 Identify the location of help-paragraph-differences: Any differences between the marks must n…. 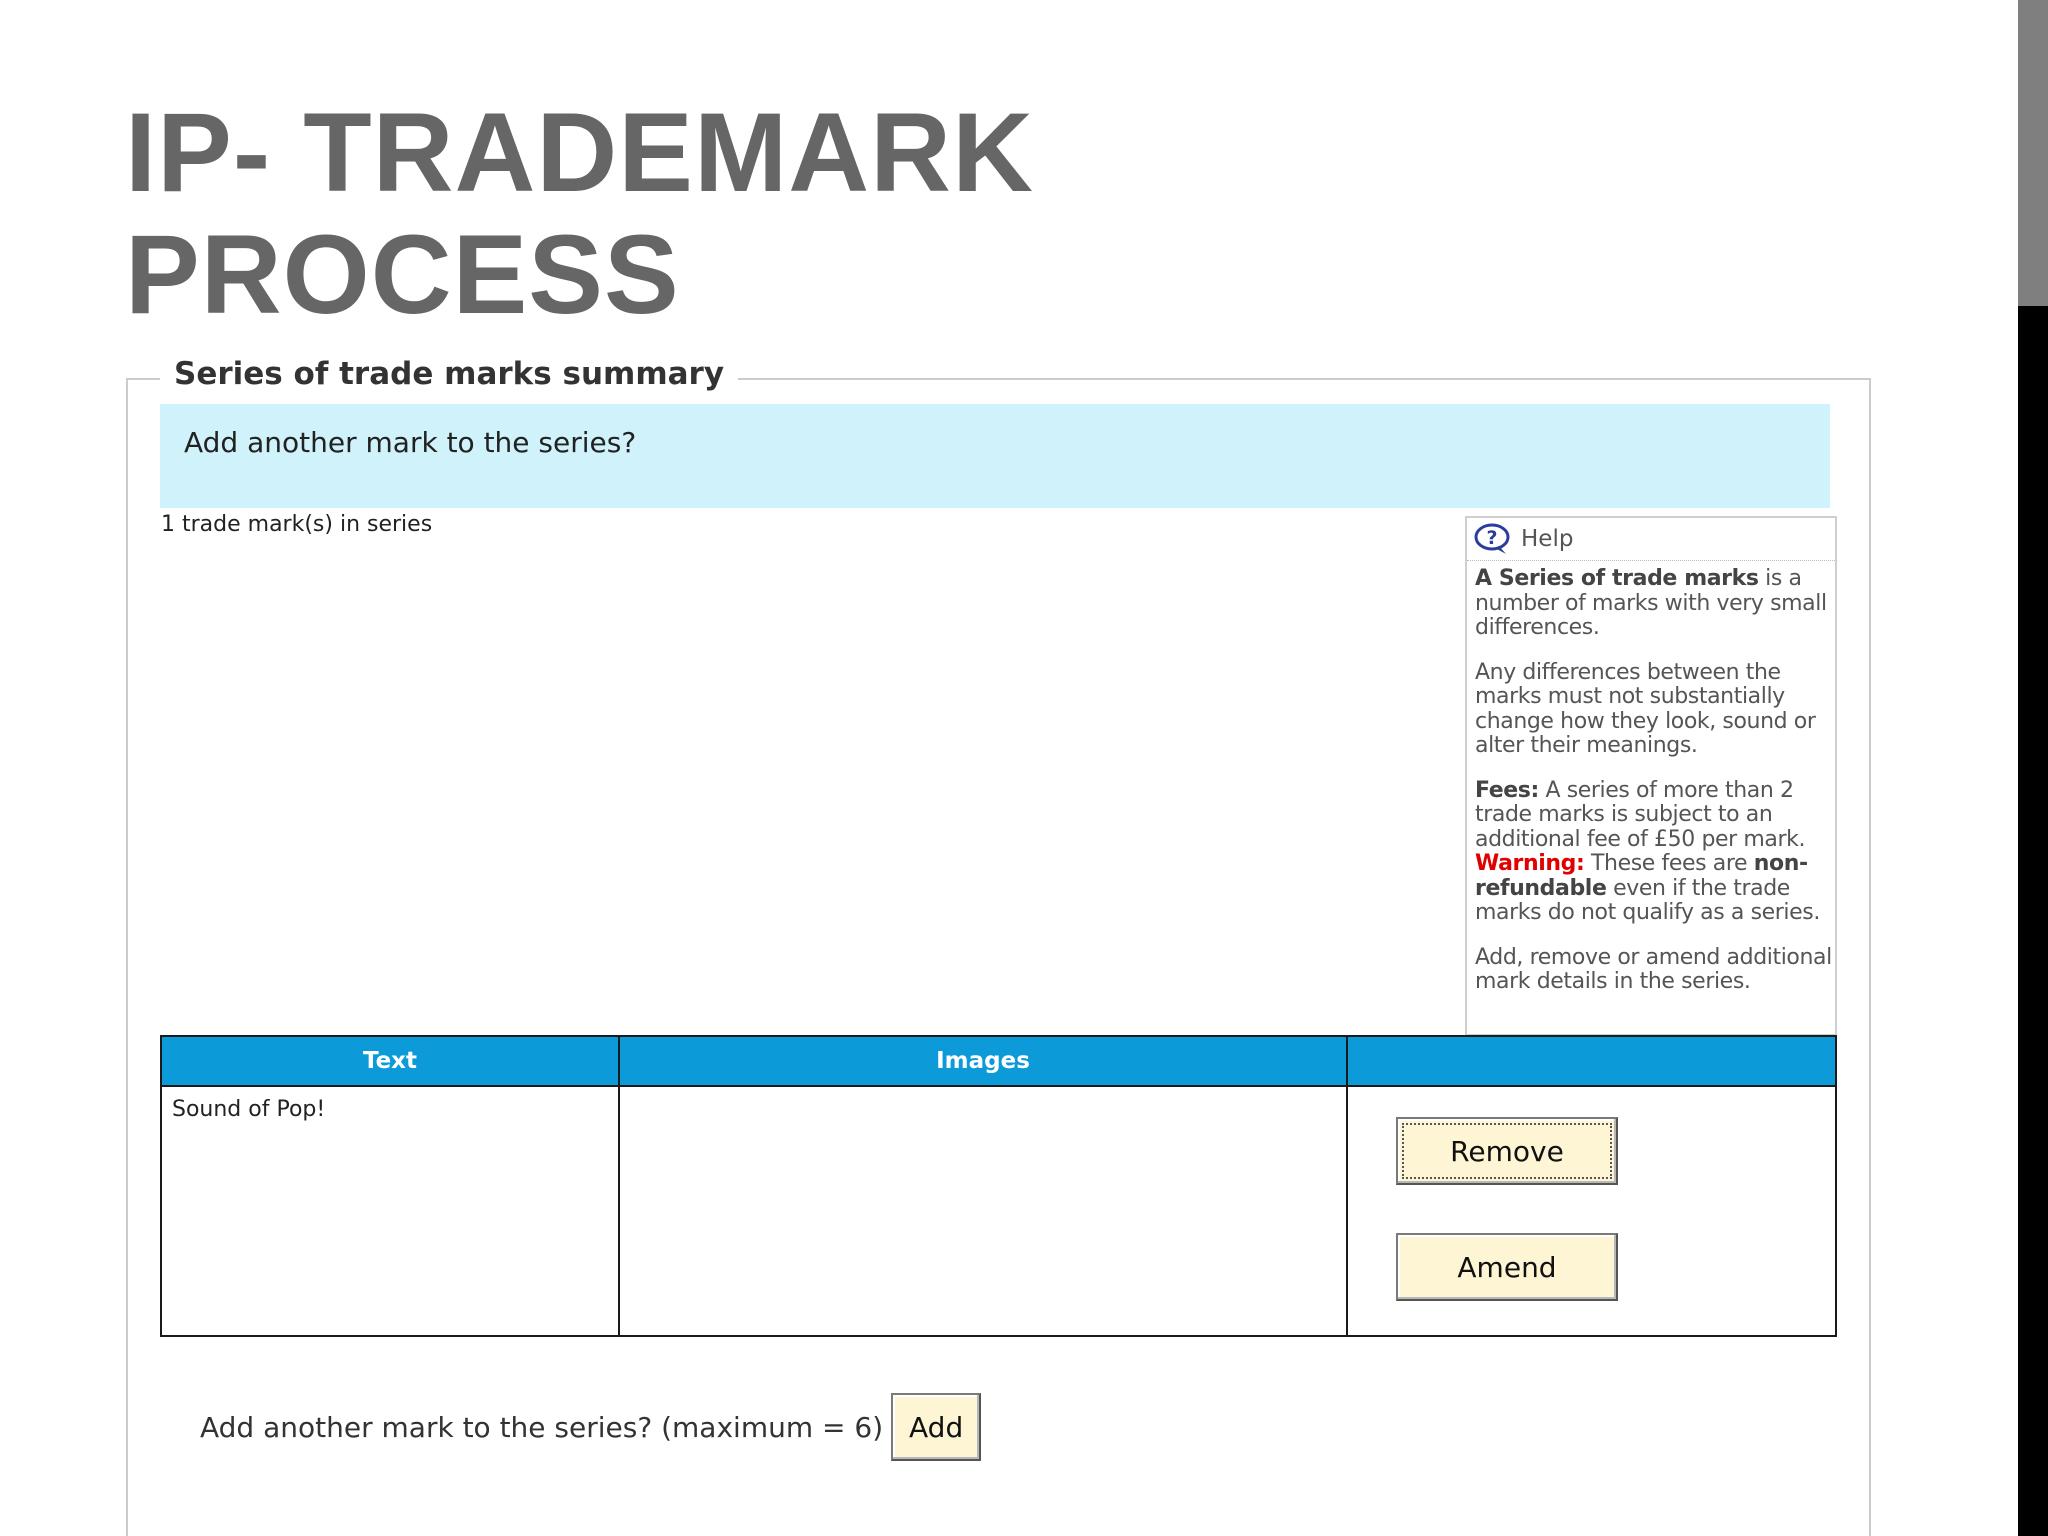
(1645, 708).